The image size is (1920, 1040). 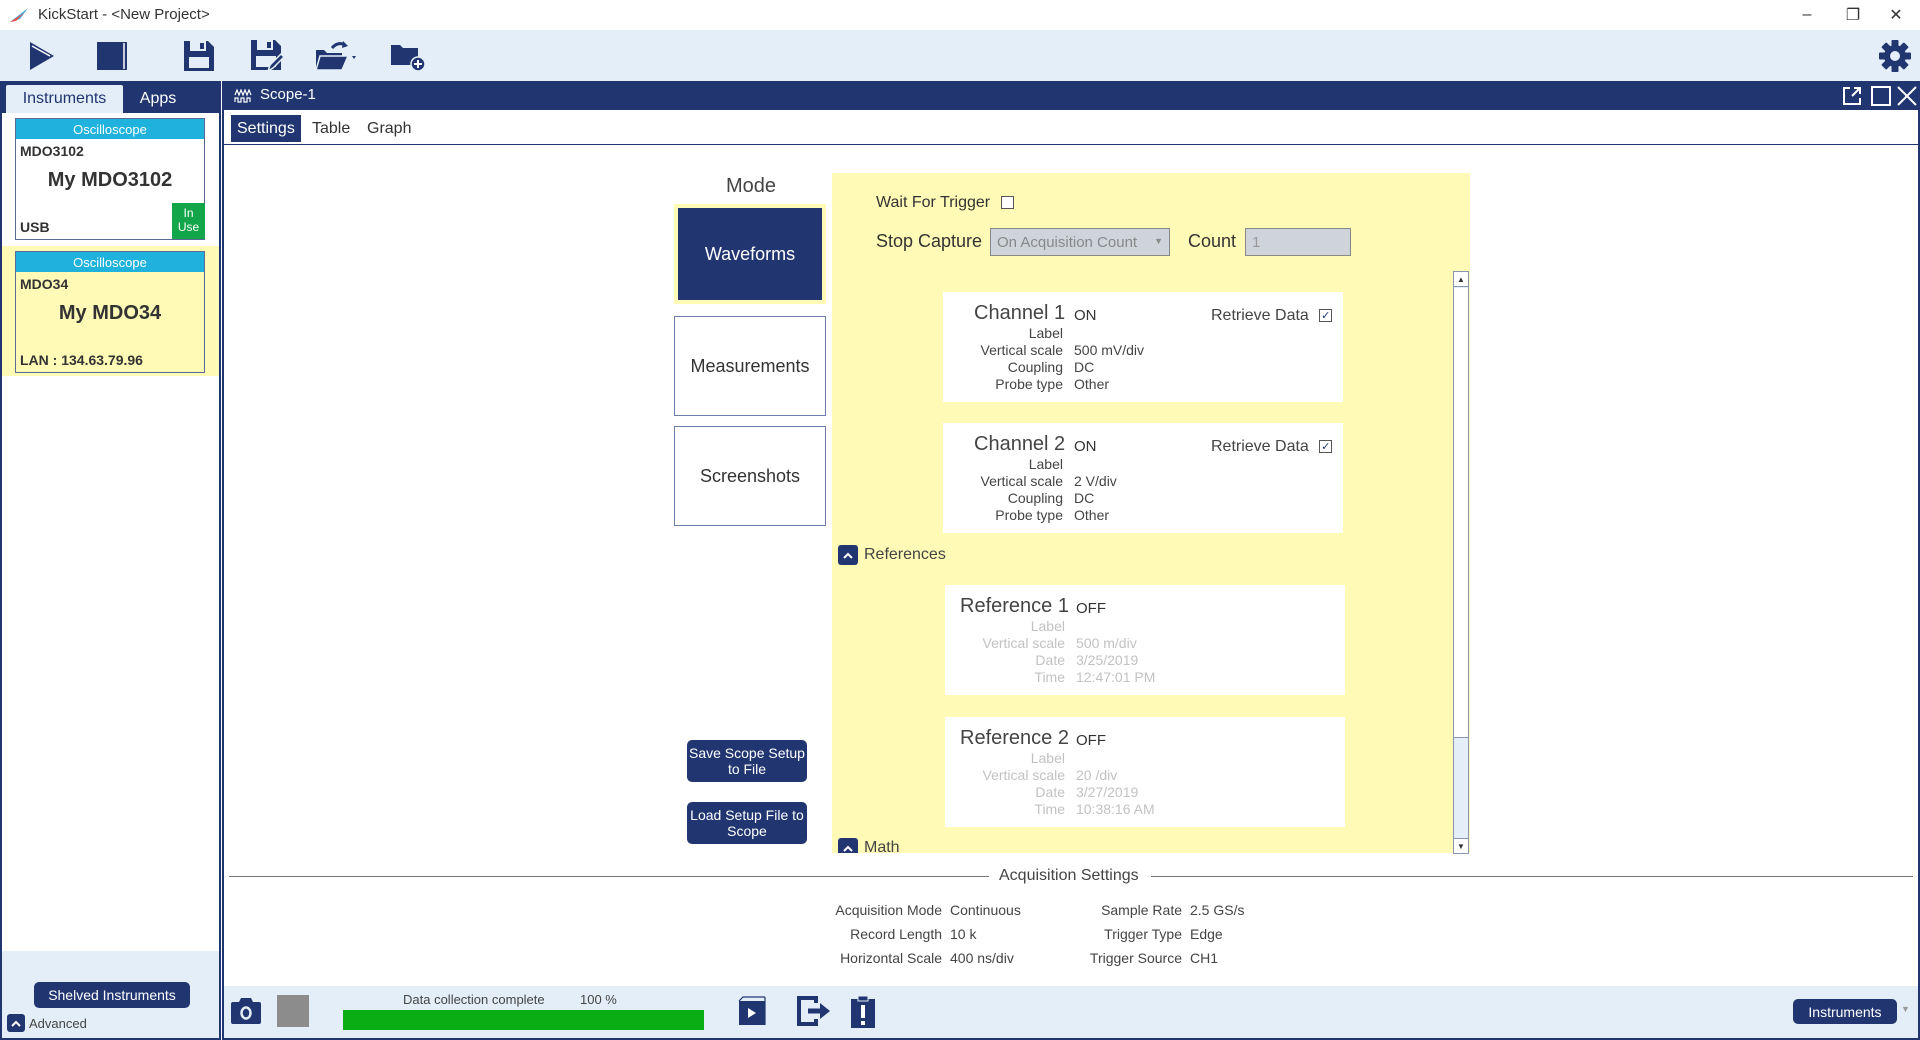 What do you see at coordinates (1071, 95) in the screenshot?
I see `scope-header: Scope-1` at bounding box center [1071, 95].